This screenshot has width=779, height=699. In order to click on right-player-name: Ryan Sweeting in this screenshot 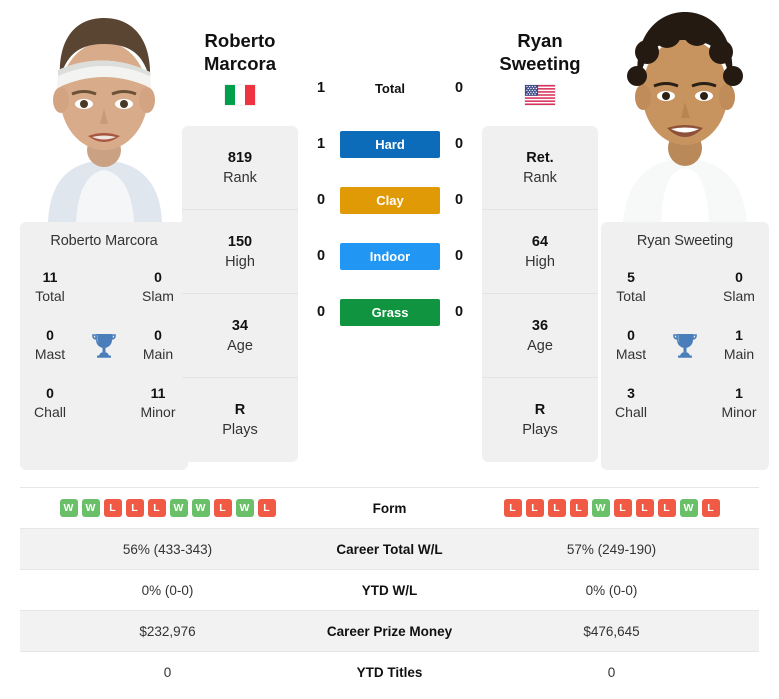, I will do `click(685, 241)`.